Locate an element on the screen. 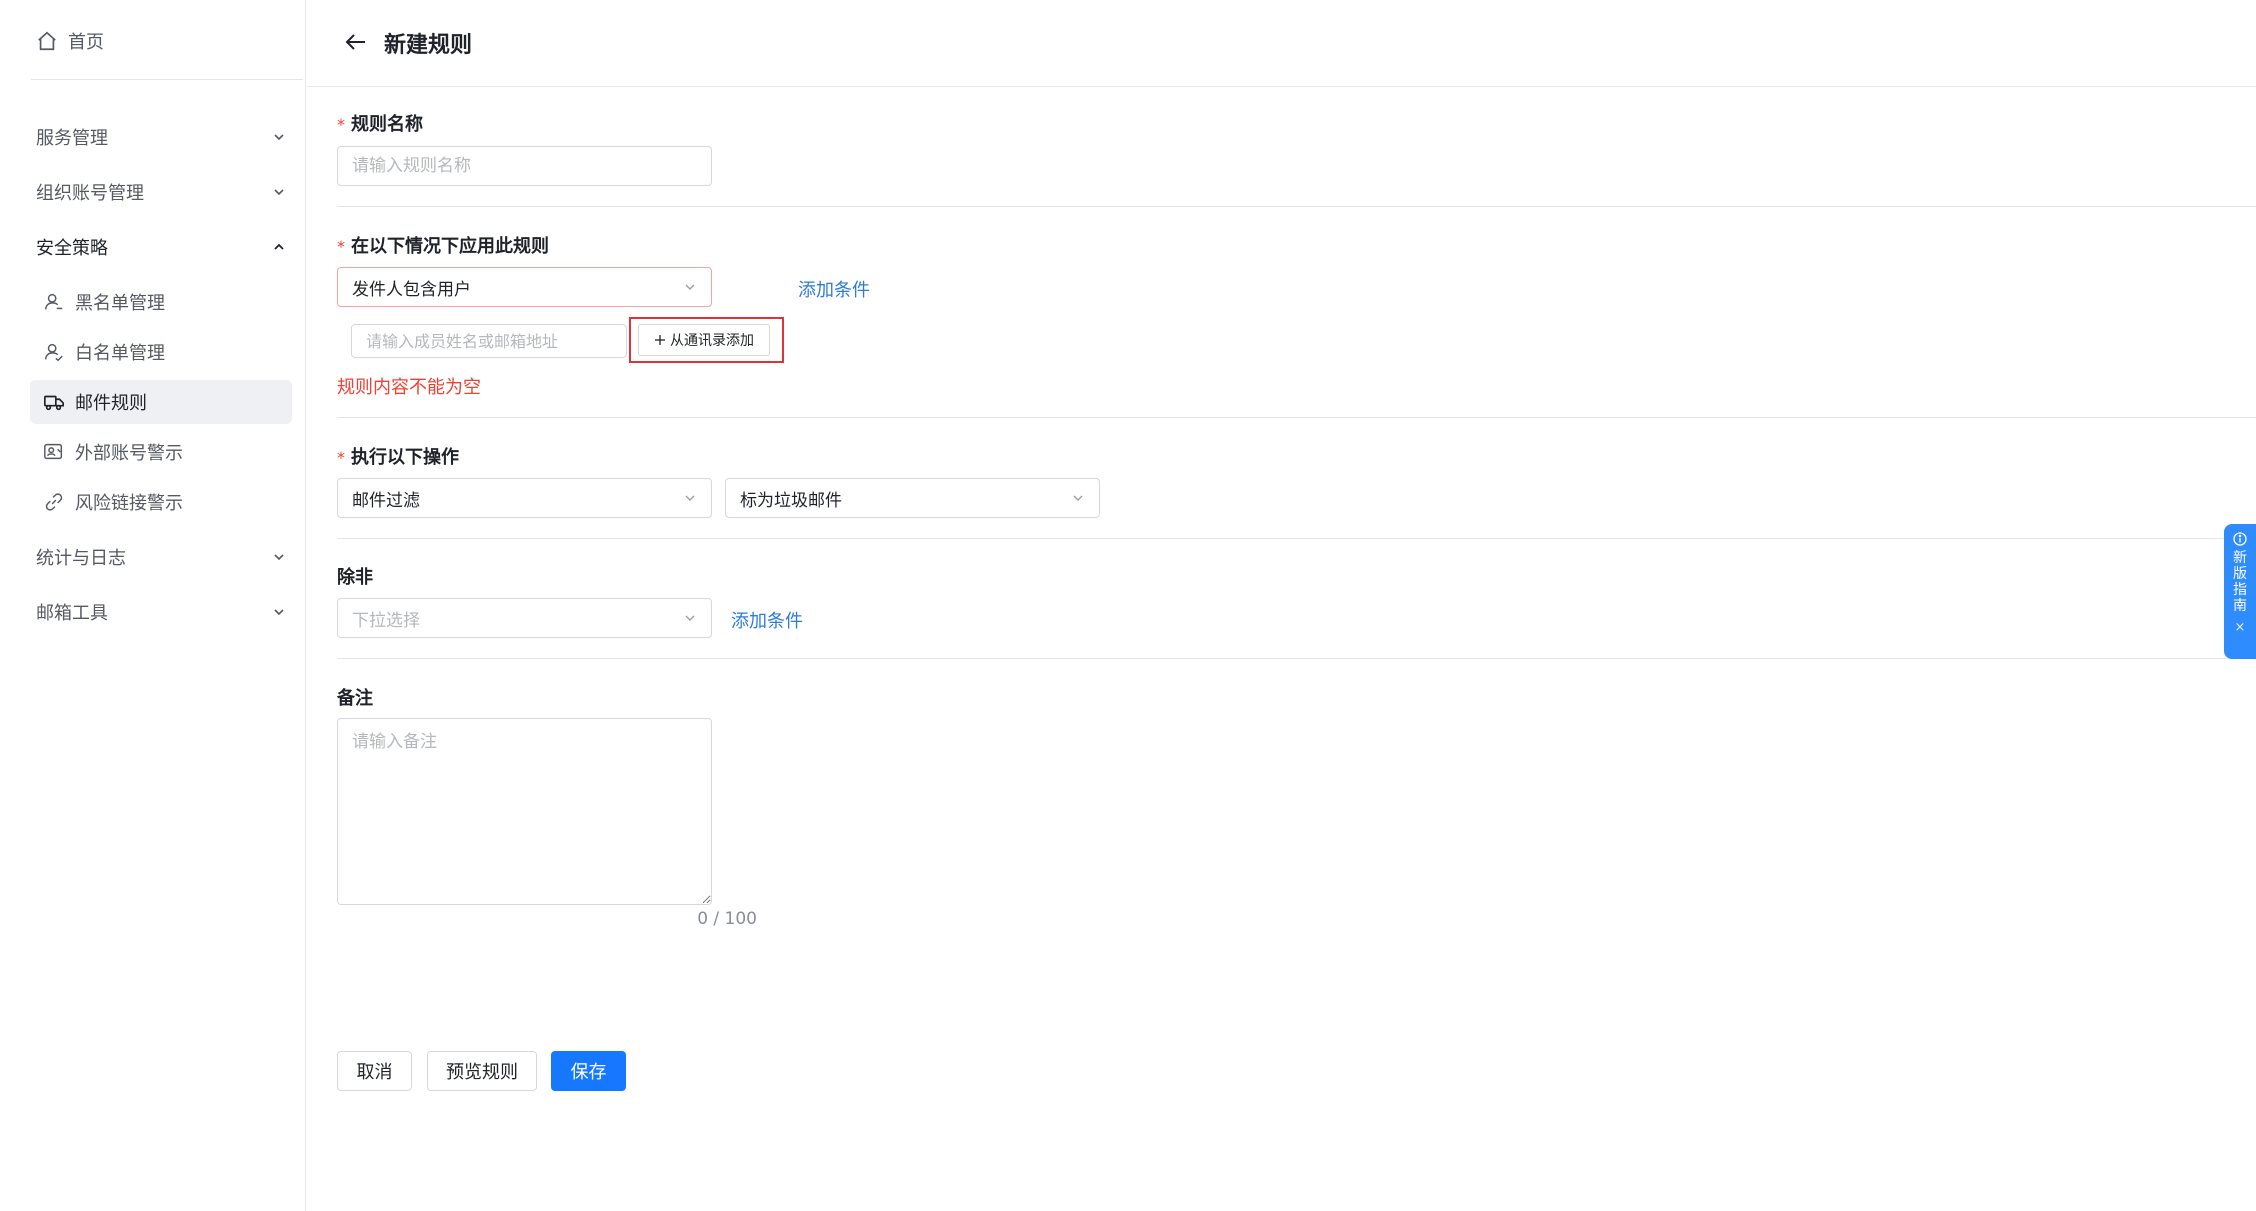 The width and height of the screenshot is (2256, 1211). add-from-contacts-label: 从通讯录添加 is located at coordinates (712, 341).